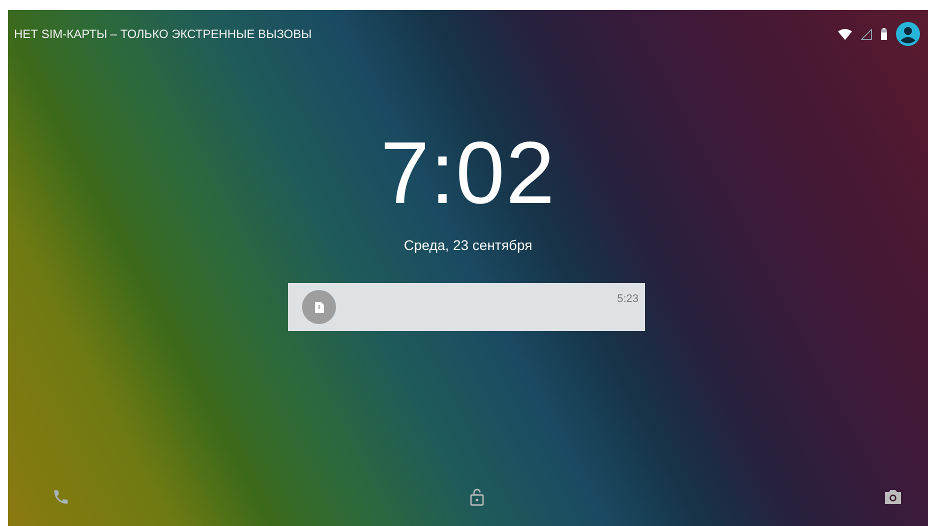 Image resolution: width=928 pixels, height=526 pixels. I want to click on signal-icon, so click(866, 34).